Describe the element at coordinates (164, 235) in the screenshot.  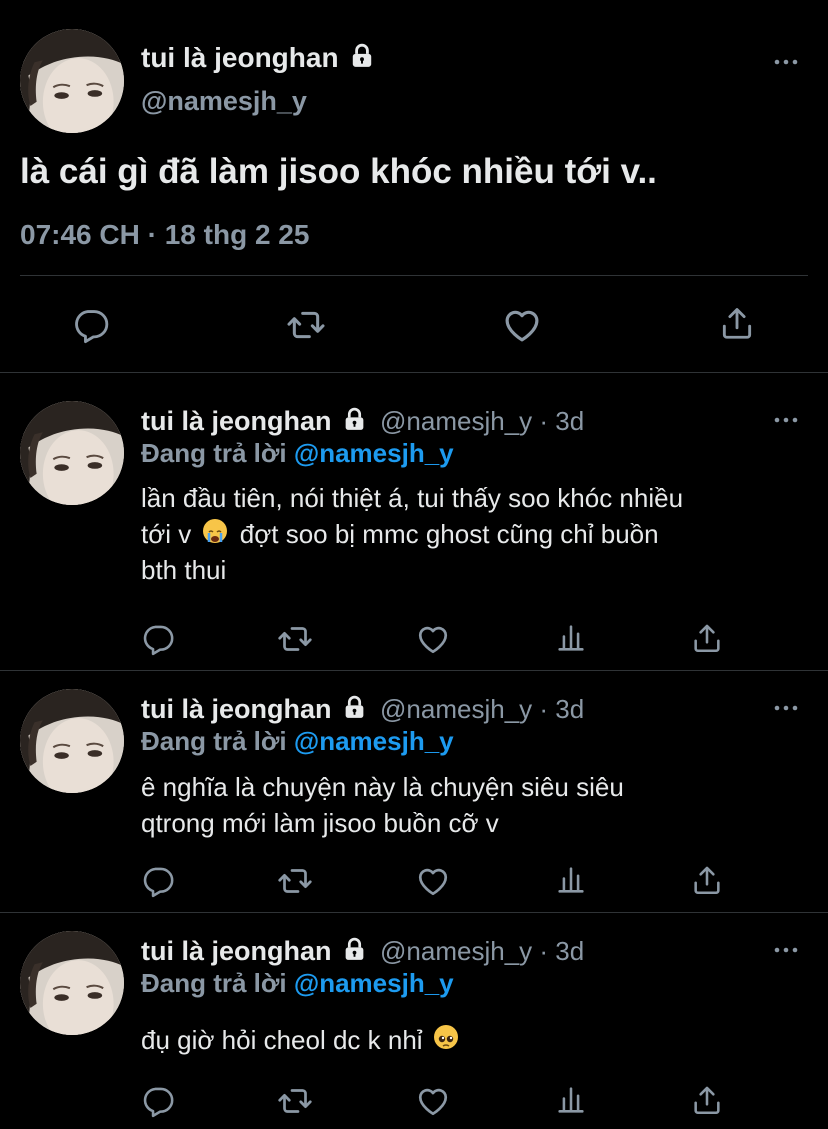
I see `timestamp: 07:46 CH · 18 thg 2 25` at that location.